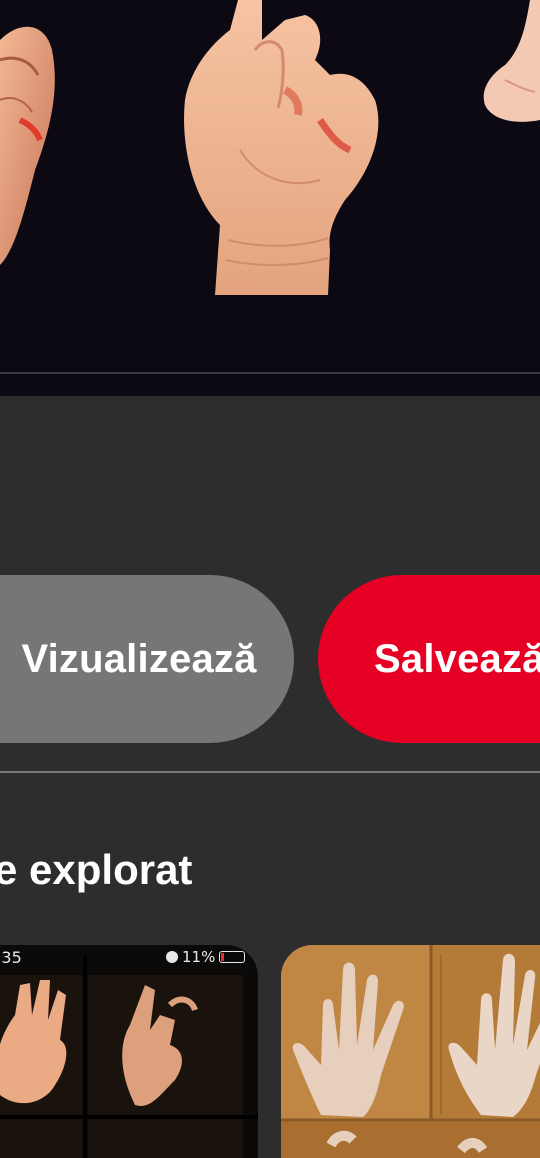 The height and width of the screenshot is (1158, 540). What do you see at coordinates (96, 869) in the screenshot?
I see `explore-section-title: e explorat` at bounding box center [96, 869].